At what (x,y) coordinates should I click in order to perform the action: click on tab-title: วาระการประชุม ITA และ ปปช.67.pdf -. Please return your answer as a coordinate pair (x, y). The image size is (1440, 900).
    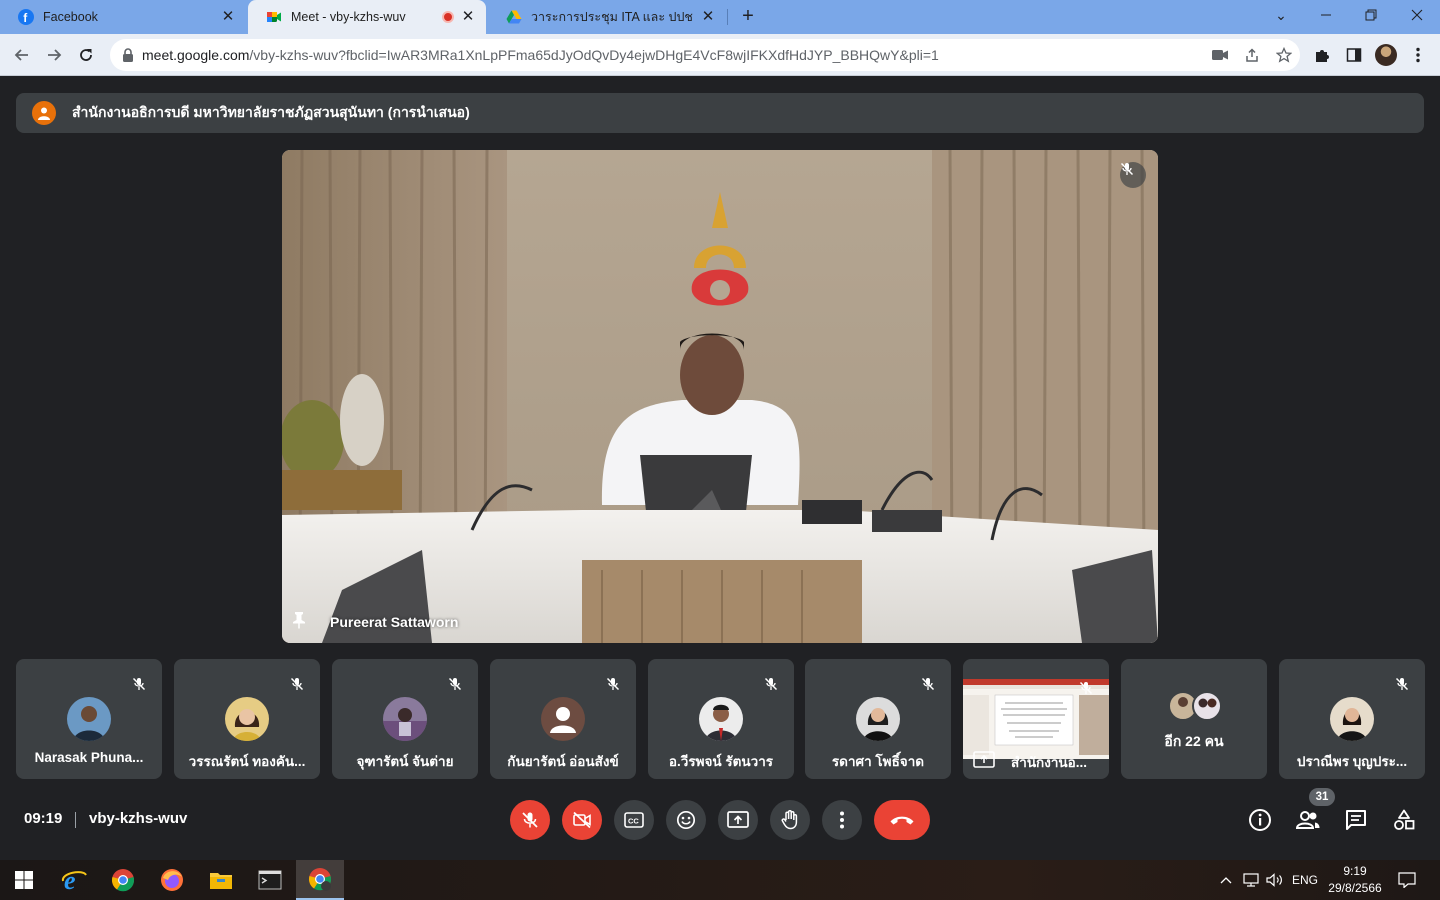
    Looking at the image, I should click on (612, 17).